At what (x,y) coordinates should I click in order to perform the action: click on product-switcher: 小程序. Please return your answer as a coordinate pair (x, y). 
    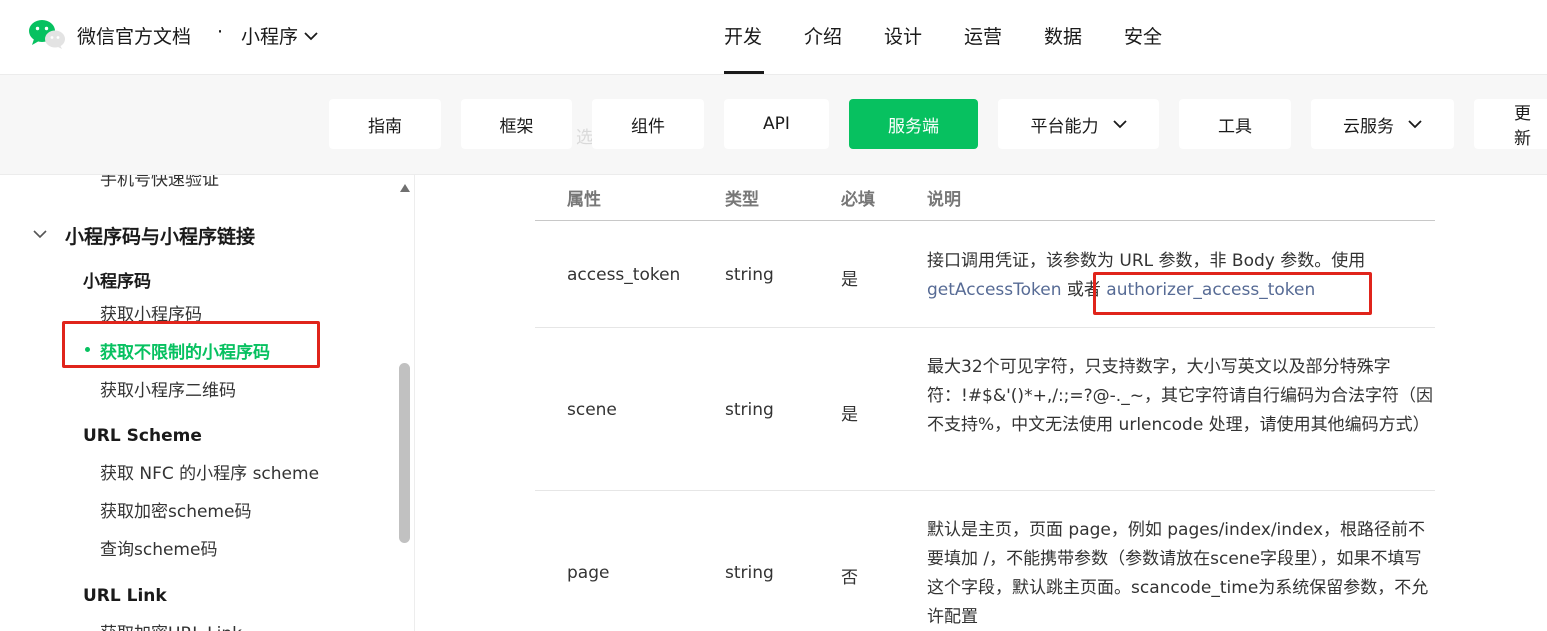
    Looking at the image, I should click on (279, 35).